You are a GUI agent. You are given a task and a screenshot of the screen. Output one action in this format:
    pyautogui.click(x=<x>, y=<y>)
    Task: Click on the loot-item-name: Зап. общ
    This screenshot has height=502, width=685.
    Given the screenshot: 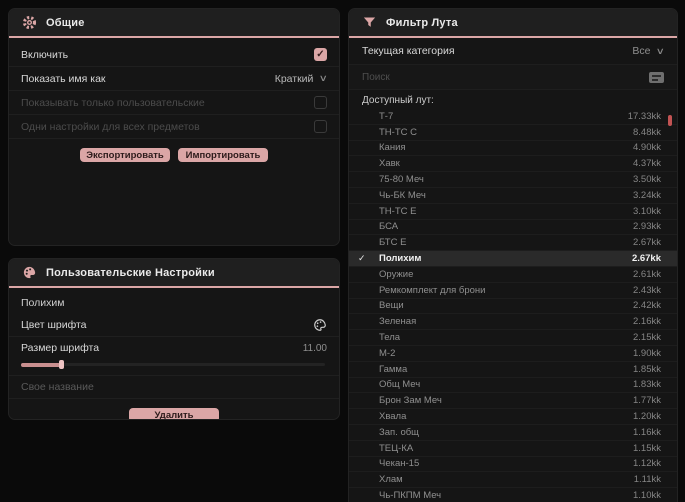 What is the action you would take?
    pyautogui.click(x=399, y=432)
    